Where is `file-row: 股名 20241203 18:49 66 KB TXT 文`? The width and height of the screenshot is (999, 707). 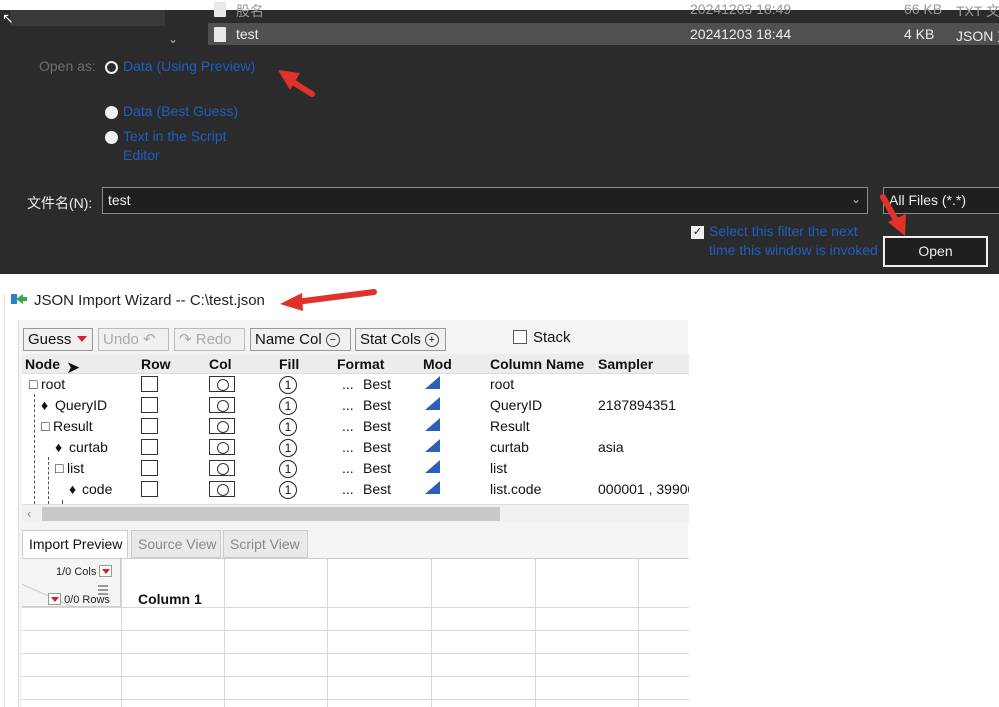
file-row: 股名 20241203 18:49 66 KB TXT 文 is located at coordinates (603, 10).